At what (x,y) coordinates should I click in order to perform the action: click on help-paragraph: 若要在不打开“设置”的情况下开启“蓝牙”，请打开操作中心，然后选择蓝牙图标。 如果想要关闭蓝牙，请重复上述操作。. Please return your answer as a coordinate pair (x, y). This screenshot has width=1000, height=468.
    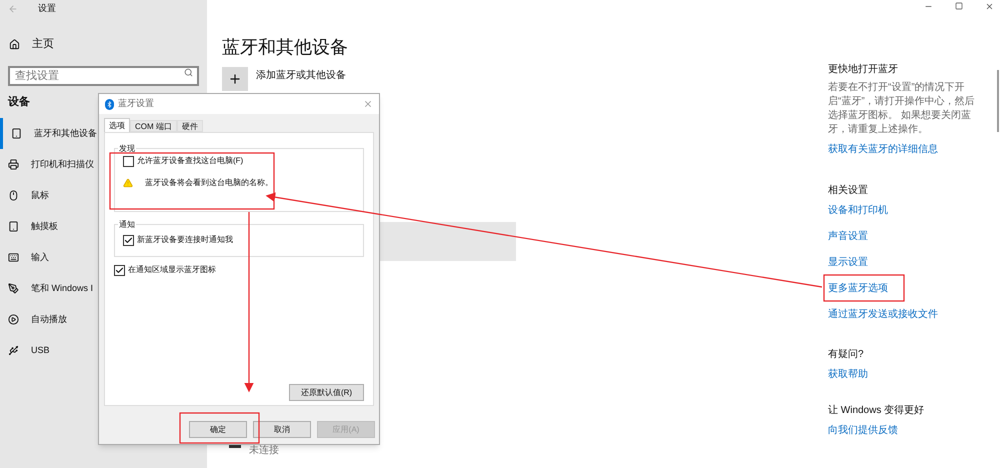
    Looking at the image, I should click on (902, 109).